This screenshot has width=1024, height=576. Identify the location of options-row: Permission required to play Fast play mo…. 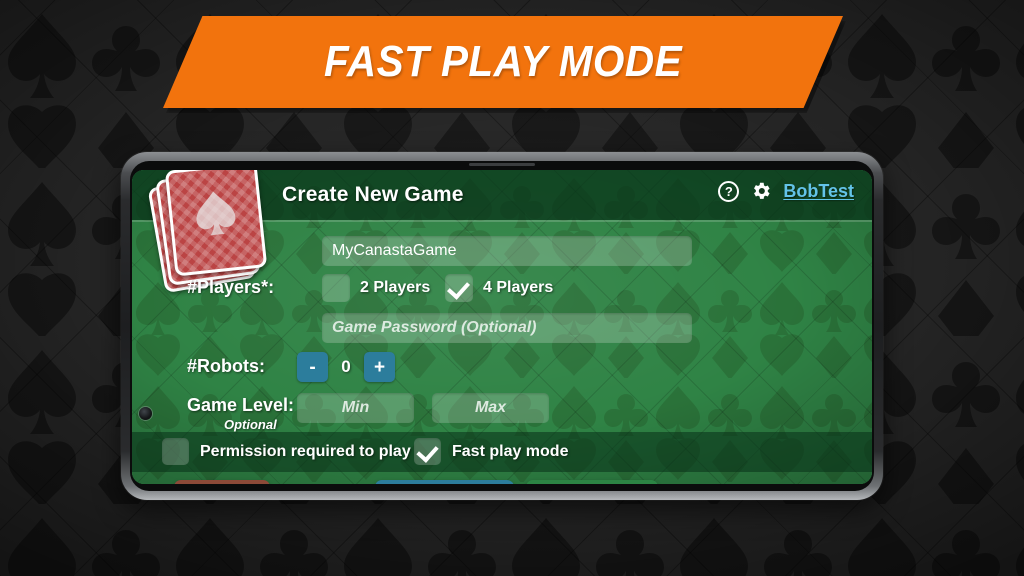
(502, 452).